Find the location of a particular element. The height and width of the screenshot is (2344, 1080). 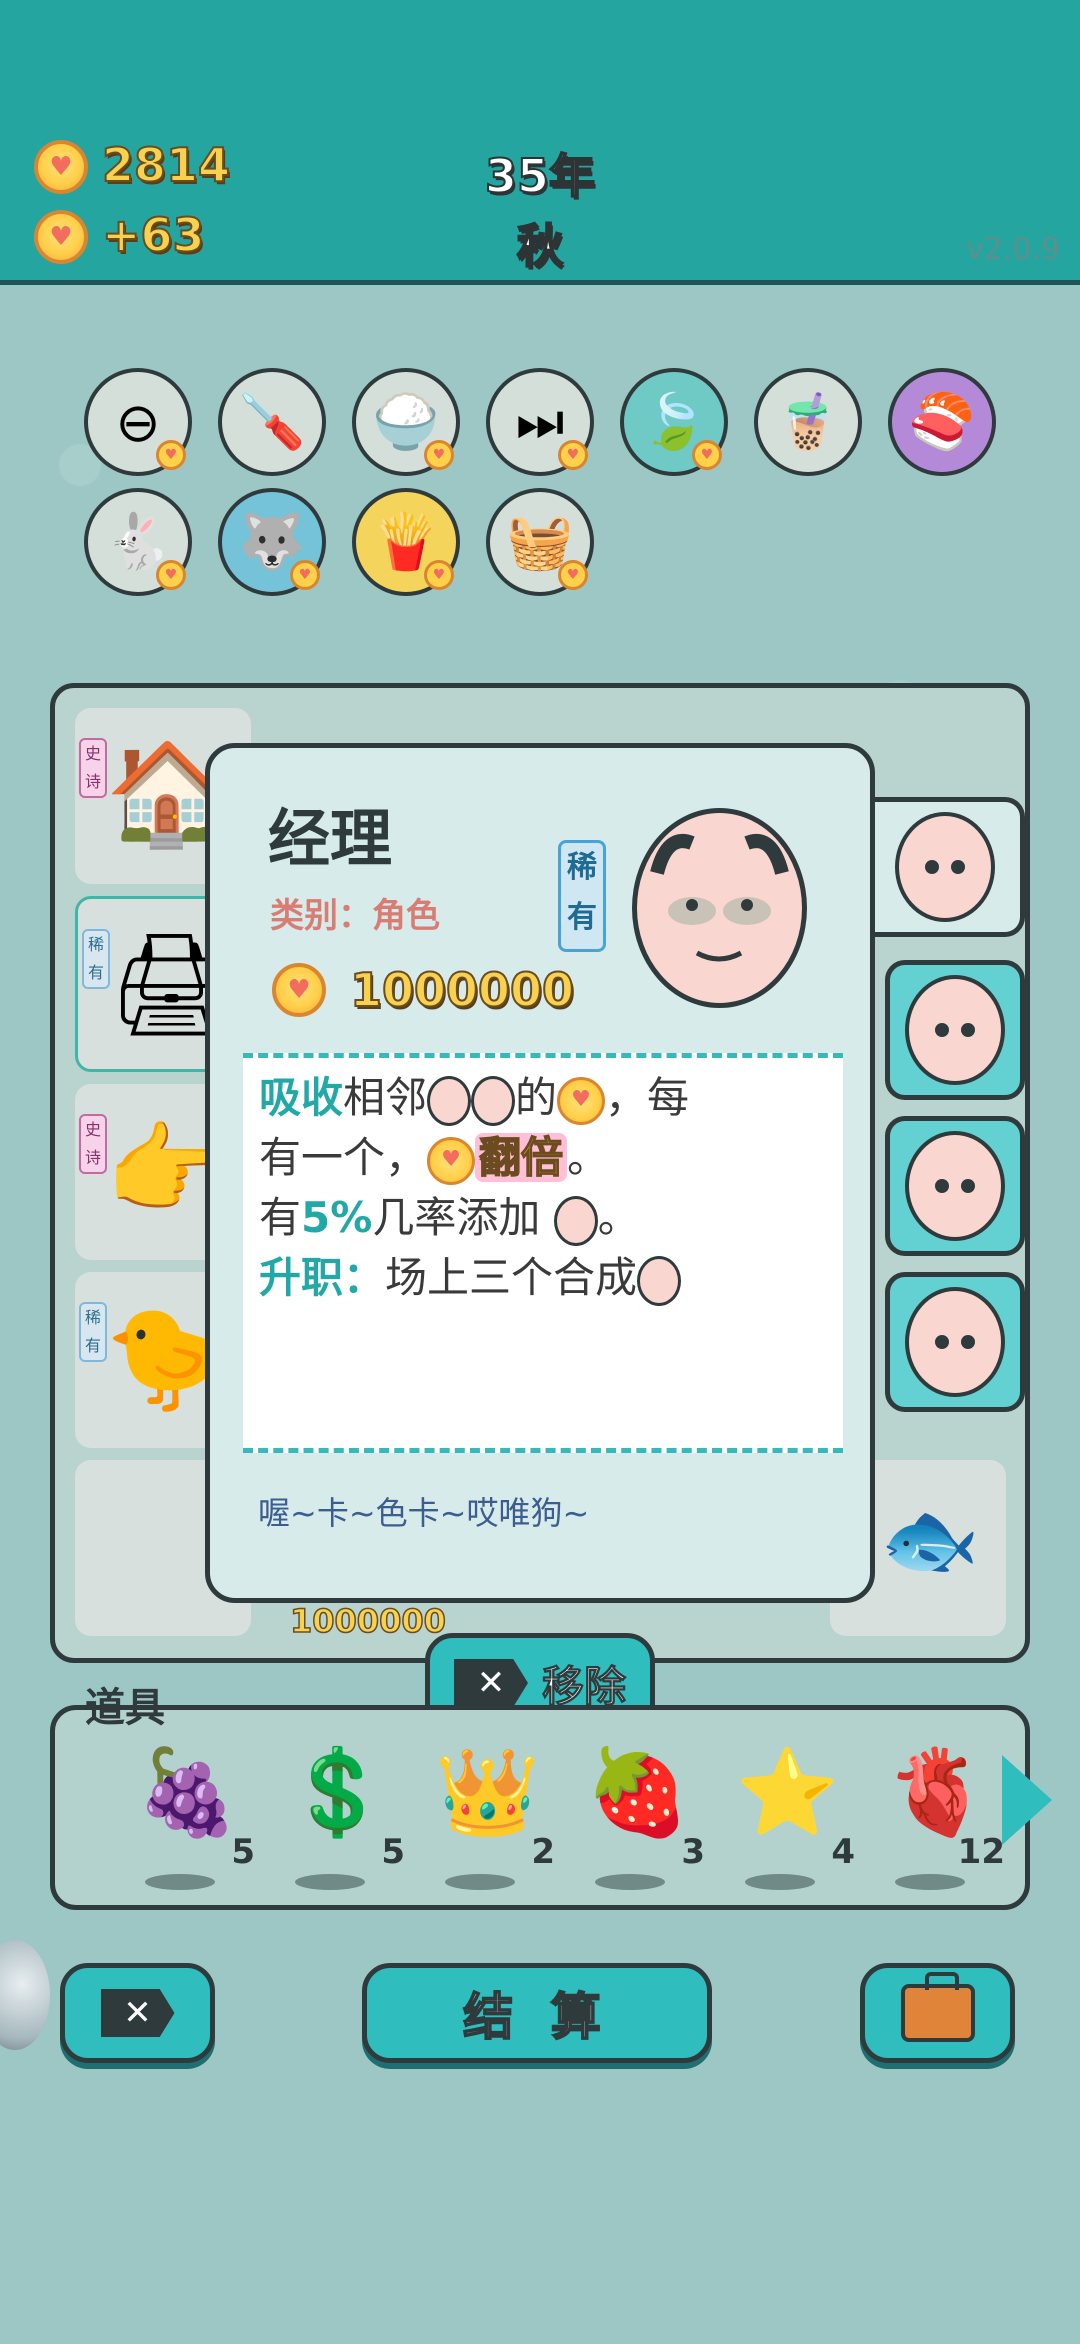

desc-text: 相邻 is located at coordinates (385, 1097).